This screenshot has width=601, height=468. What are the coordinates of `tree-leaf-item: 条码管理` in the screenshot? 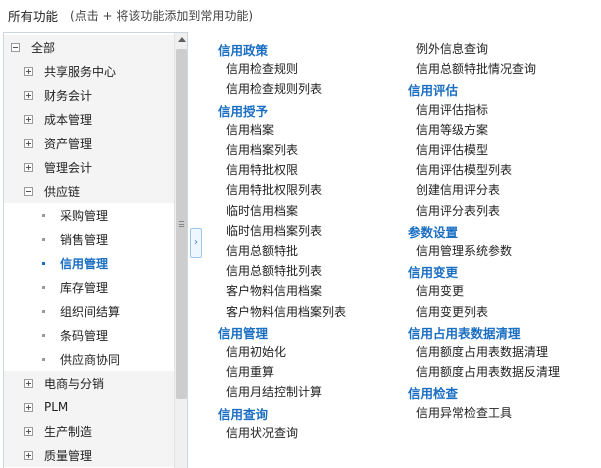 It's located at (89, 335).